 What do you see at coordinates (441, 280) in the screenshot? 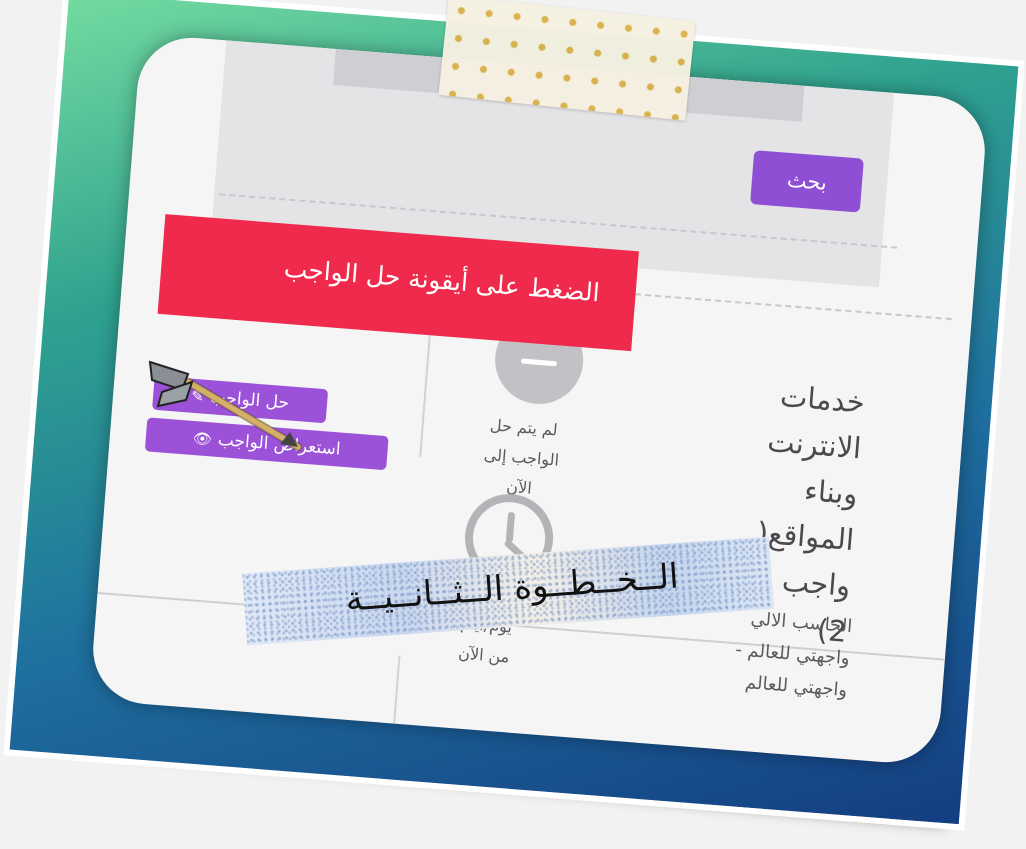
I see `banner-text: الضغط على أيقونة حل الواجب` at bounding box center [441, 280].